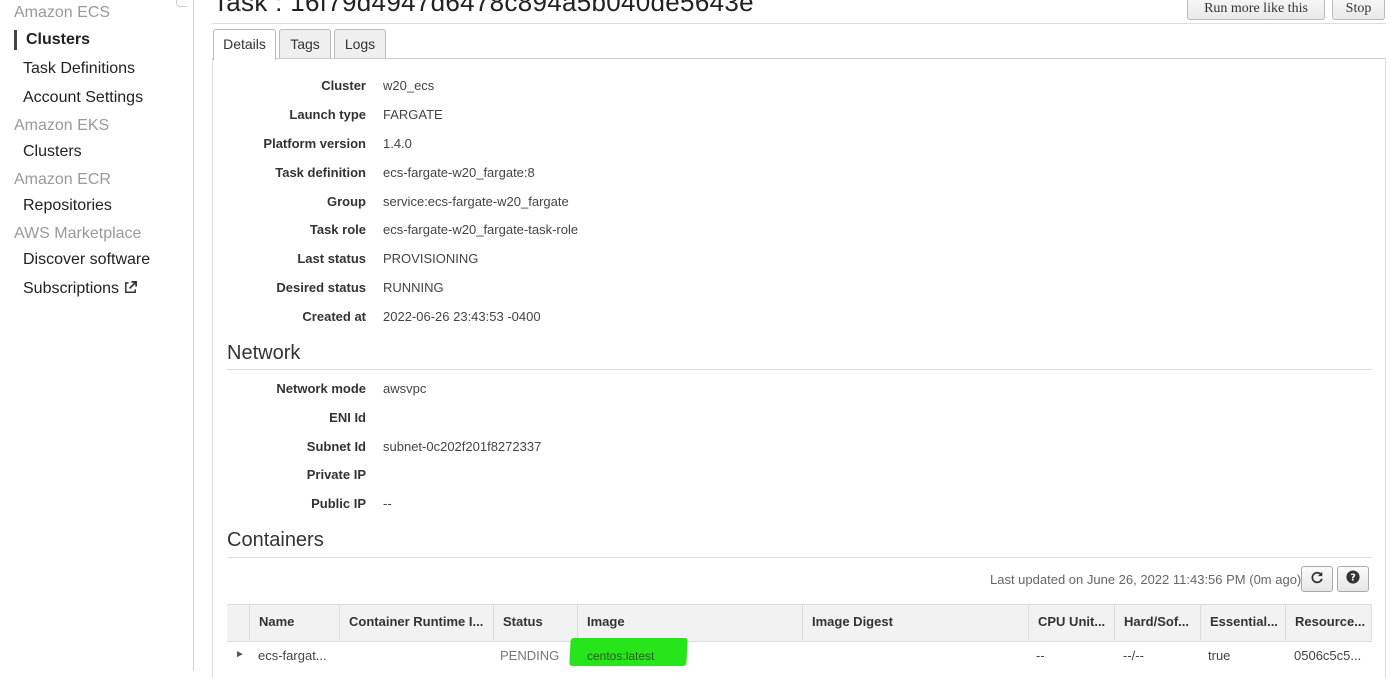 The width and height of the screenshot is (1391, 678). I want to click on cell-hard-soft: --/--, so click(1133, 655).